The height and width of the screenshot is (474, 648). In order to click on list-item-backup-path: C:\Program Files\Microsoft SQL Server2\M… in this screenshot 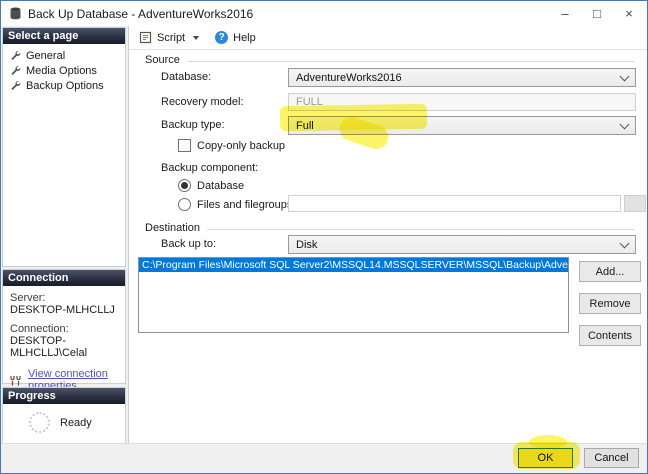, I will do `click(353, 265)`.